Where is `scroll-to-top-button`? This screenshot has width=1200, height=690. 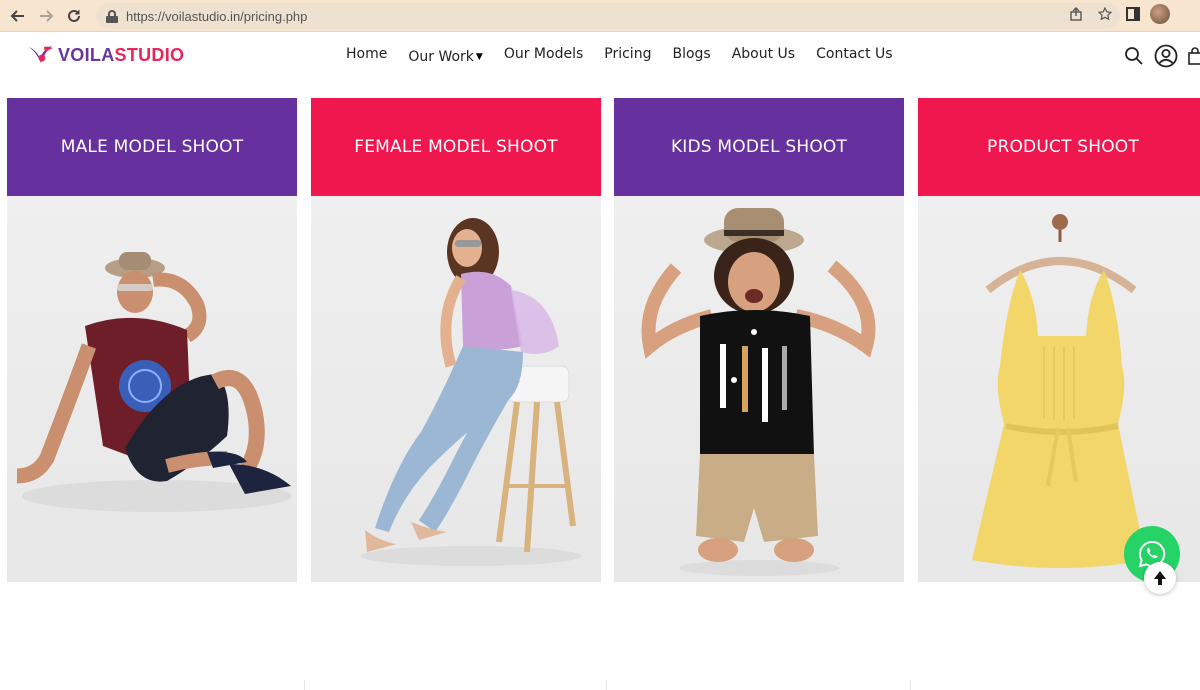 scroll-to-top-button is located at coordinates (1160, 578).